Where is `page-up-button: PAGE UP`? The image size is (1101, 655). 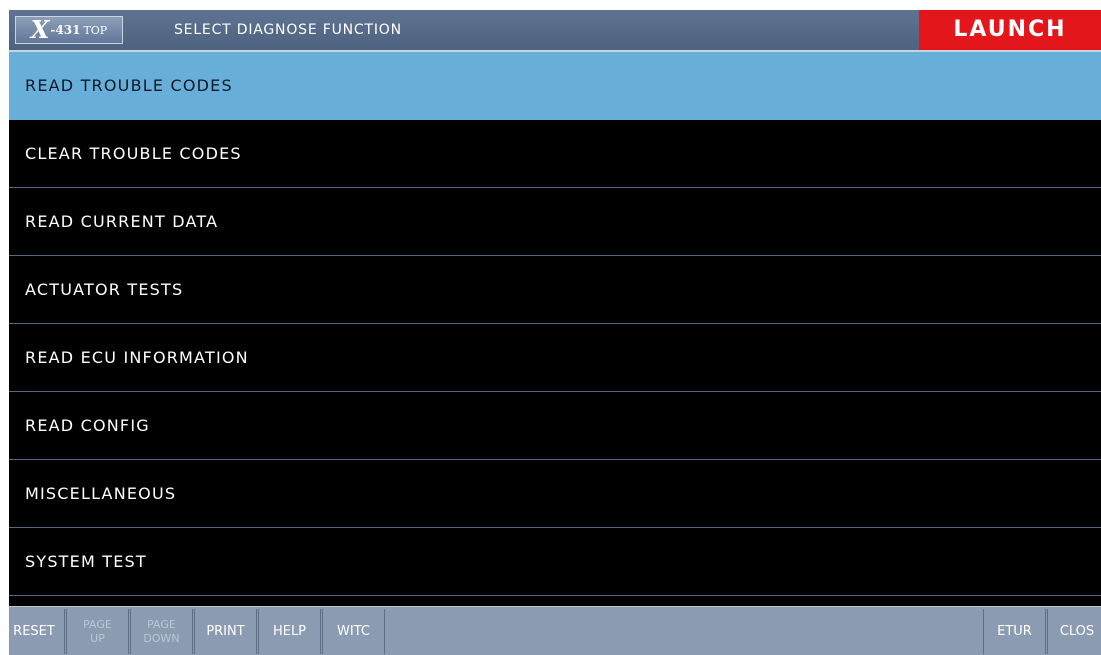 page-up-button: PAGE UP is located at coordinates (97, 631).